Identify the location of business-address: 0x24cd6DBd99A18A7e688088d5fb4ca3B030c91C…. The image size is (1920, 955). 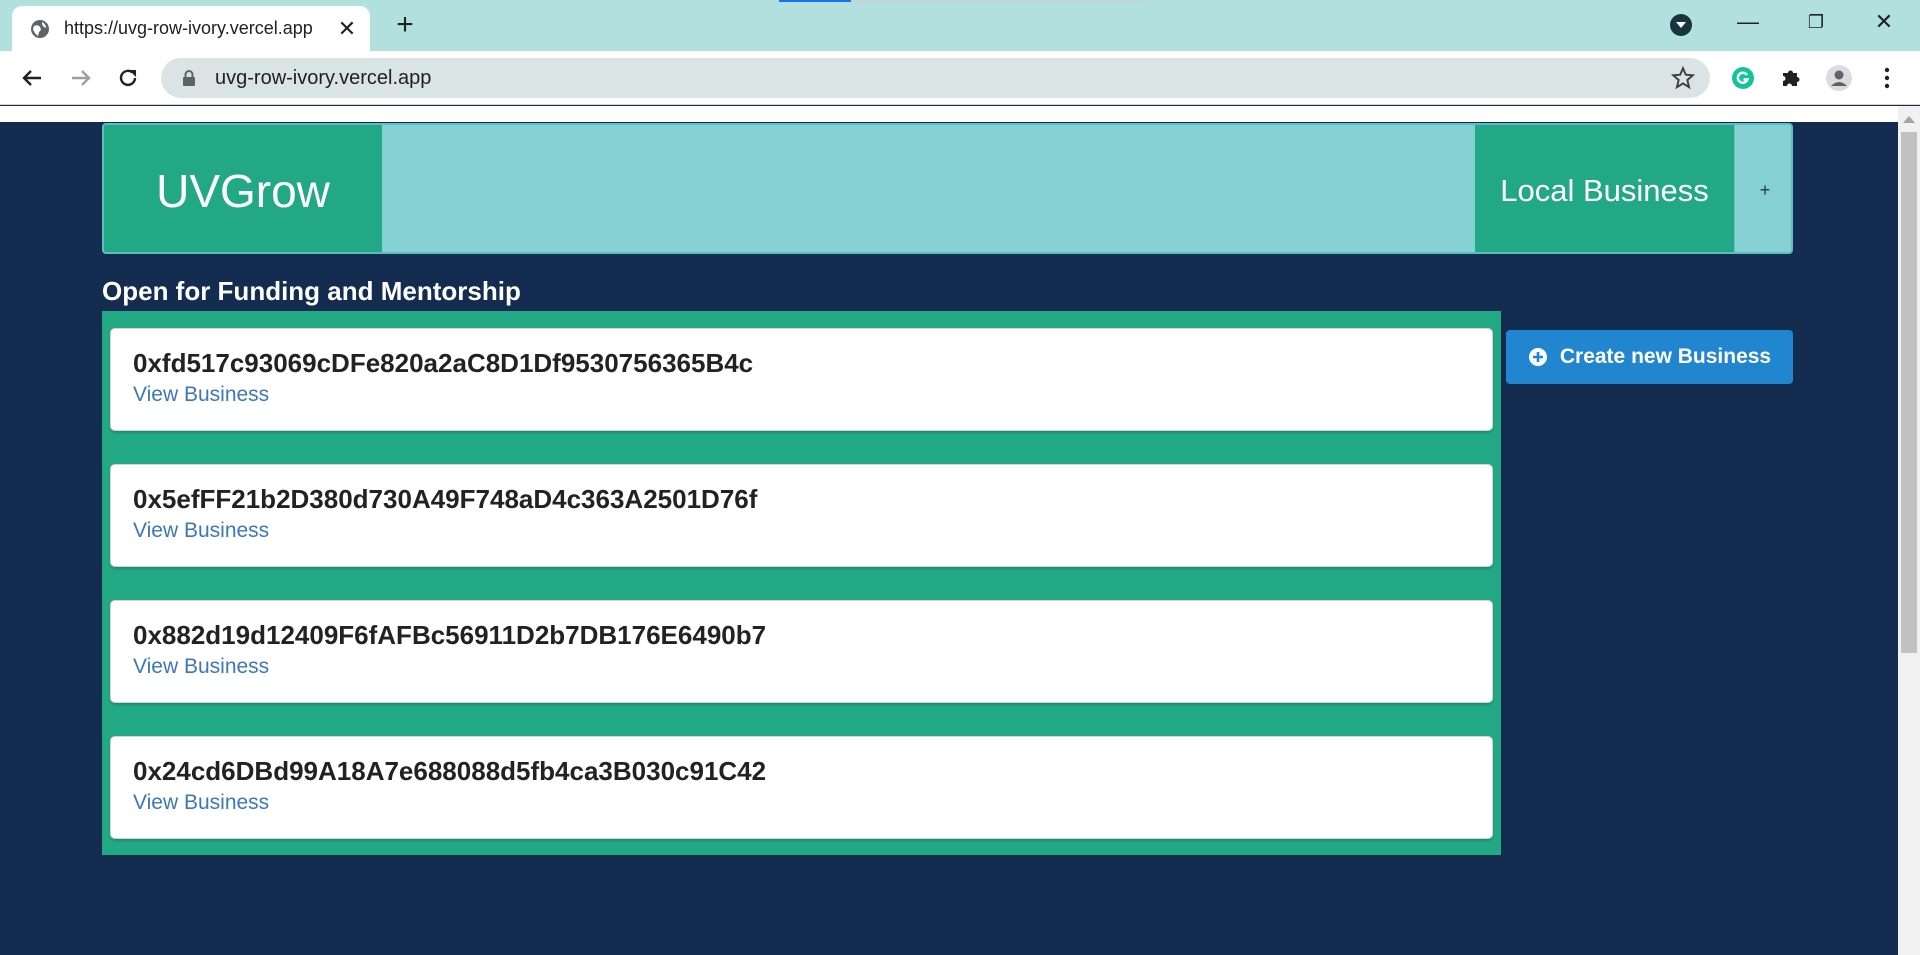
(450, 771).